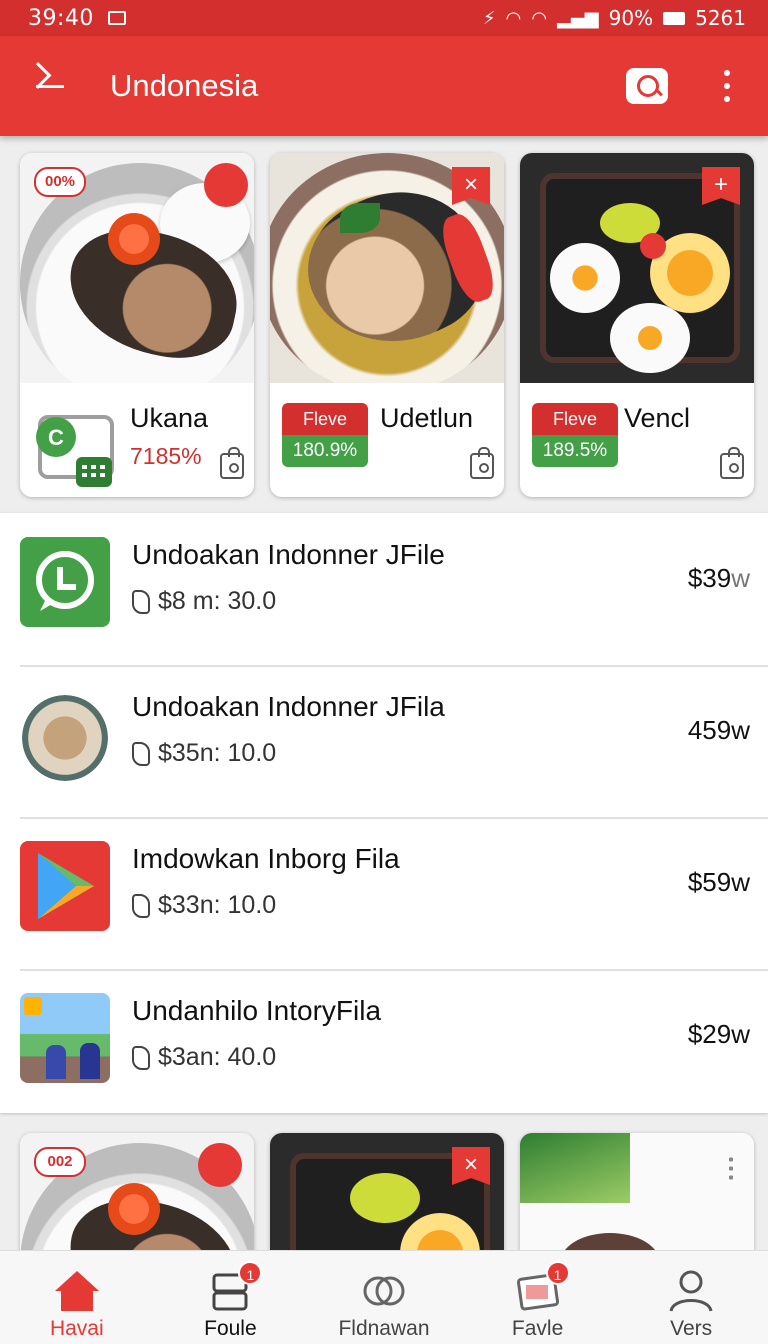  I want to click on nav-item-fldnawan: Fldnawan, so click(384, 1297).